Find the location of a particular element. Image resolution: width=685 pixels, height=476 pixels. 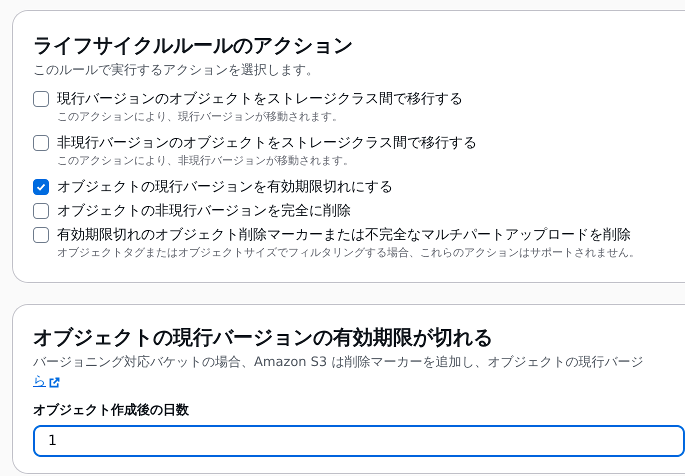

section-title: ライフサイクルルールのアクション is located at coordinates (193, 45).